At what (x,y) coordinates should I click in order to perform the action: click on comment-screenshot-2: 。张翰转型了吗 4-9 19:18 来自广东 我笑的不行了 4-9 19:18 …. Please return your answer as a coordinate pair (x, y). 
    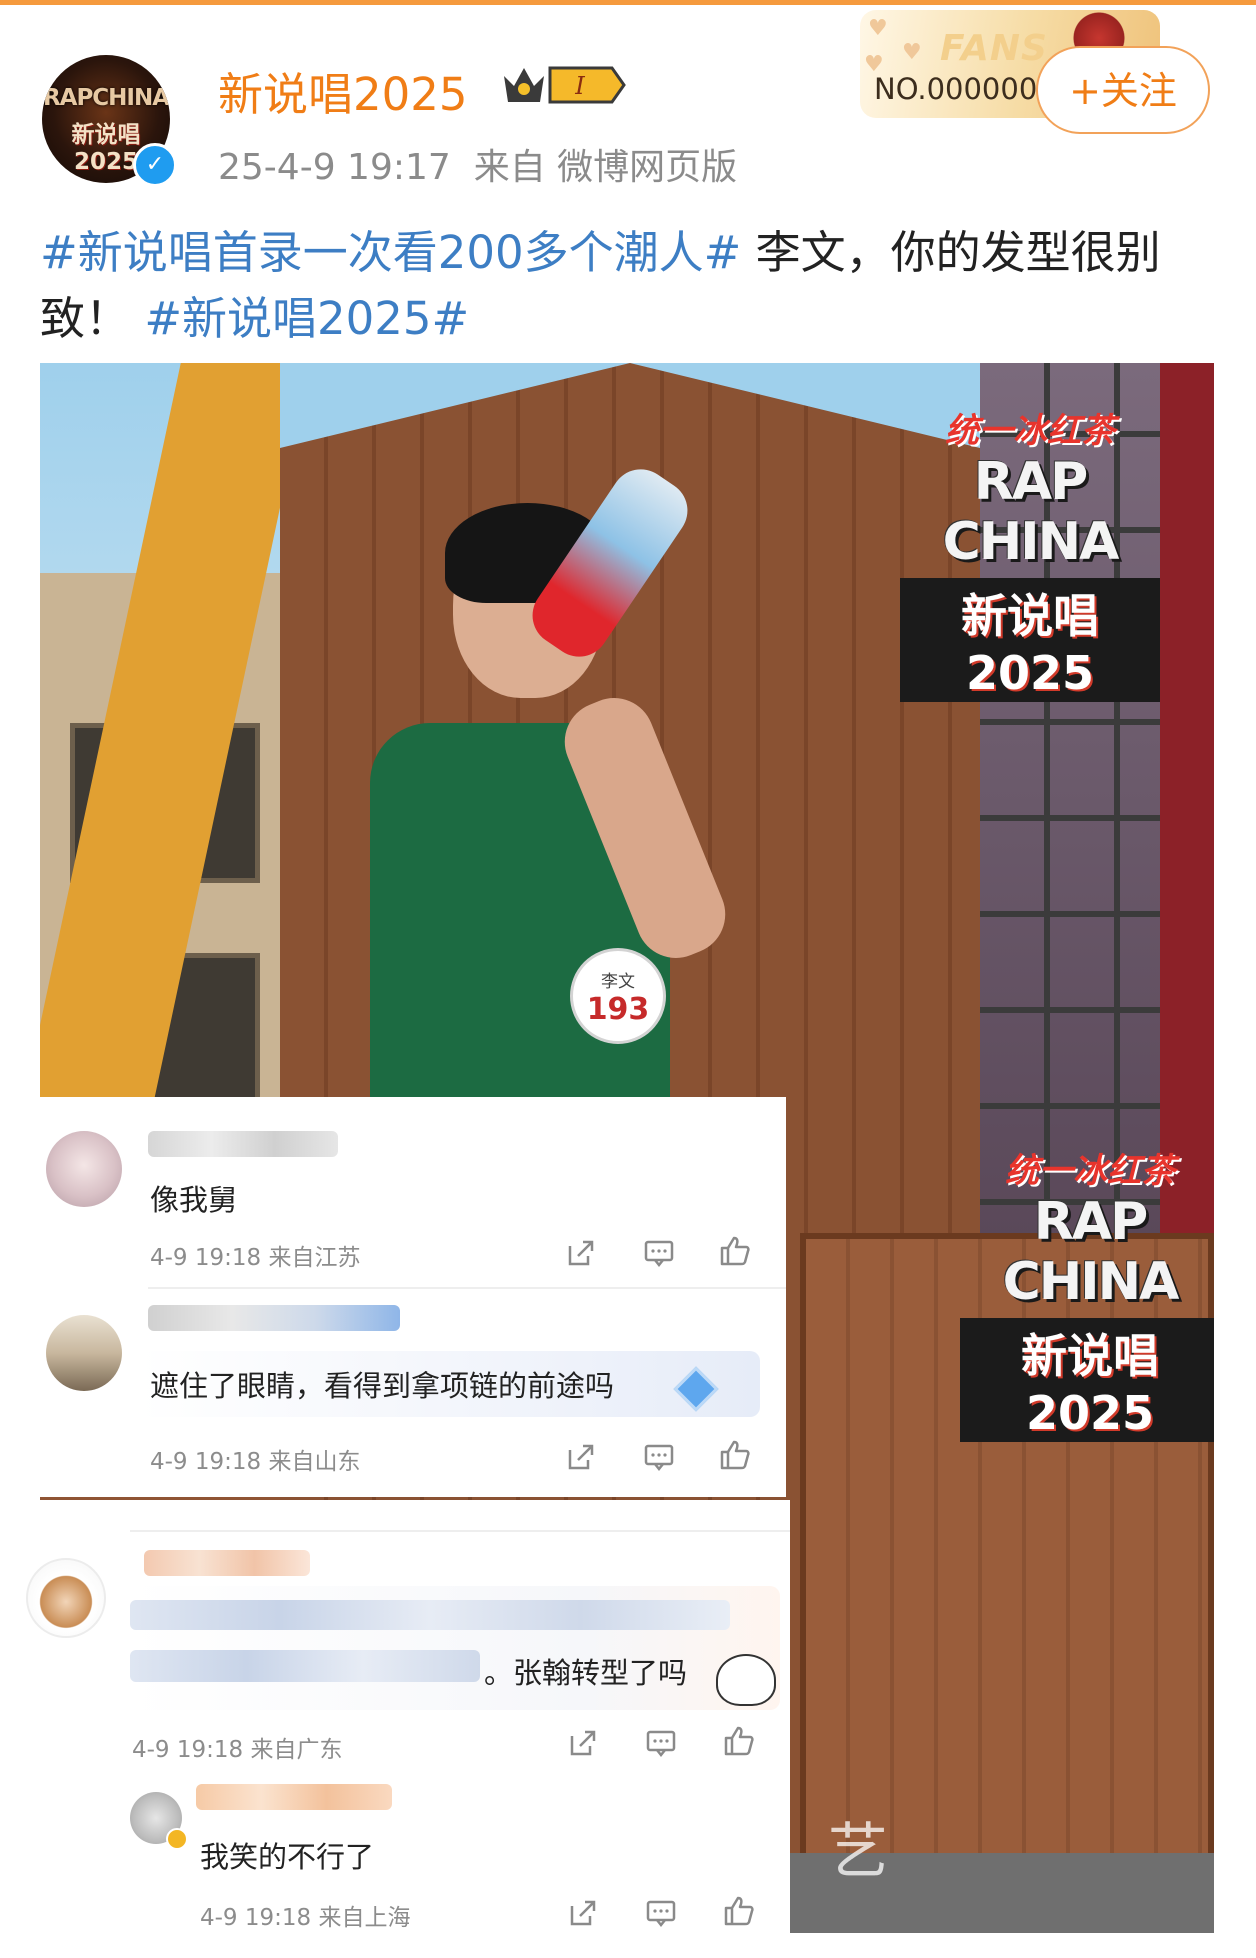
    Looking at the image, I should click on (405, 1720).